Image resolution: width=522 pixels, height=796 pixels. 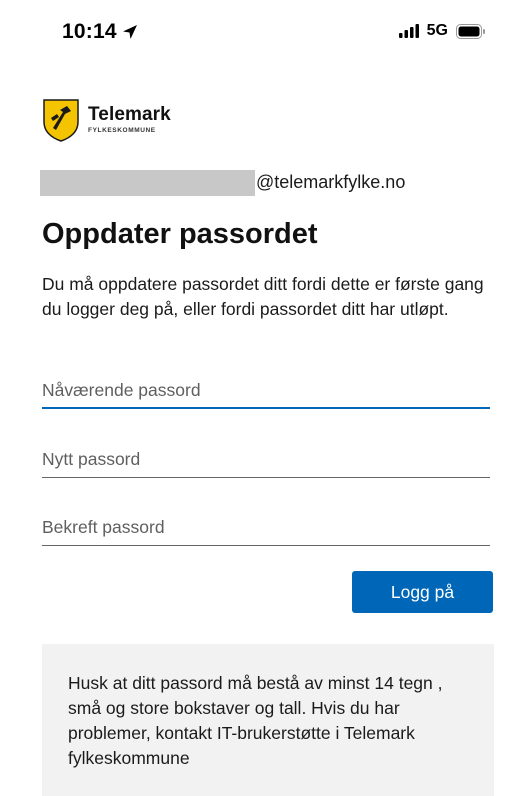 What do you see at coordinates (266, 460) in the screenshot?
I see `new-password-input` at bounding box center [266, 460].